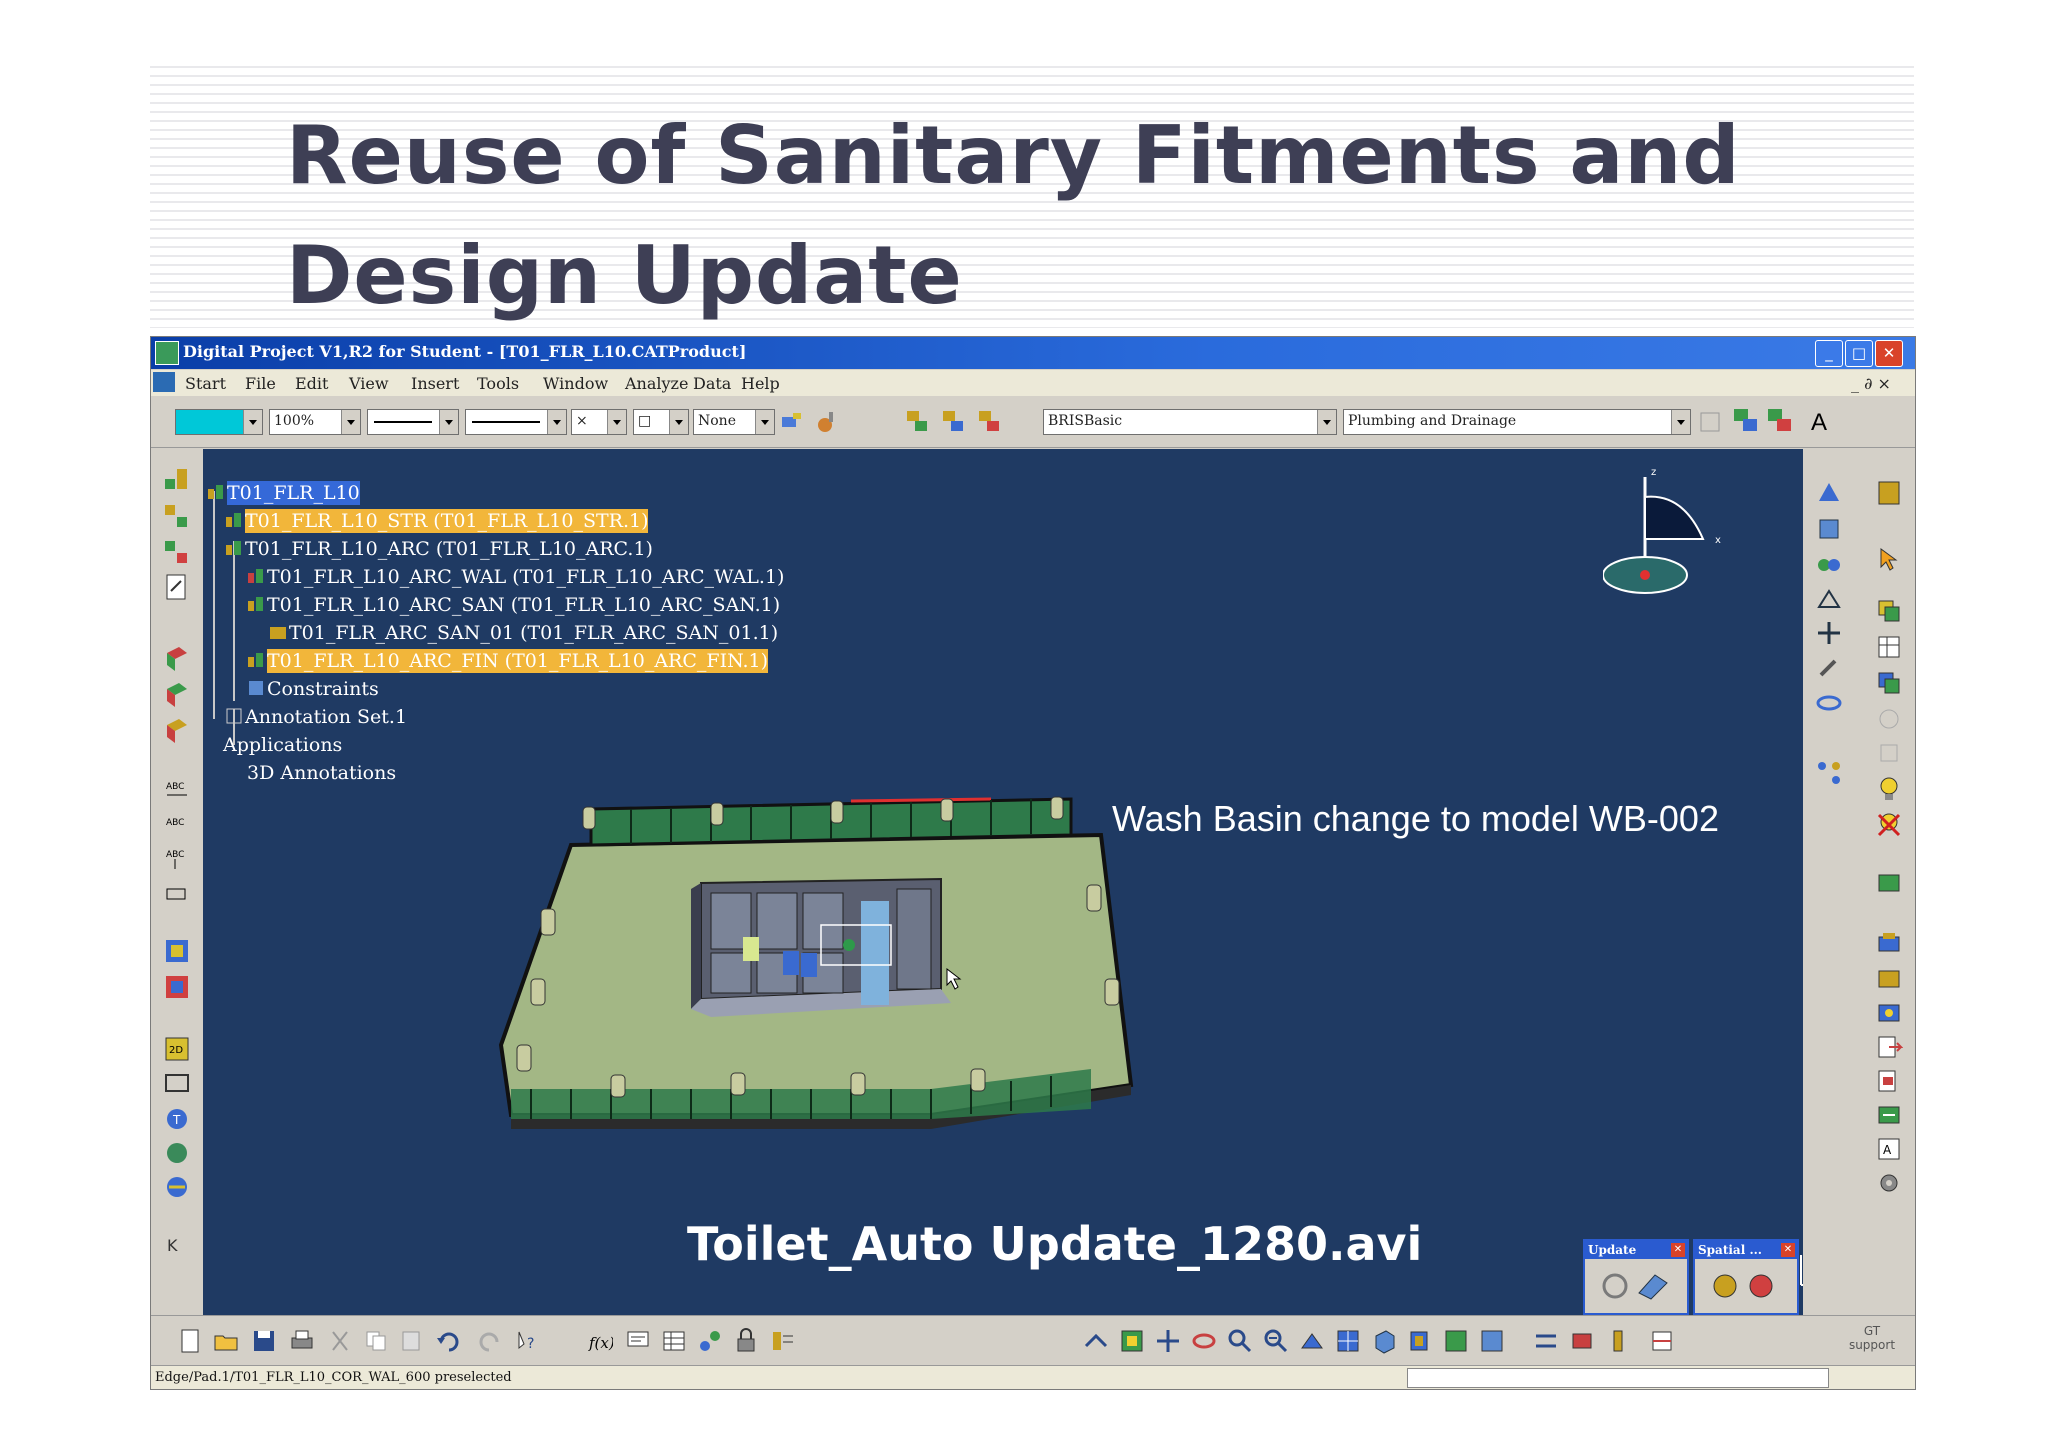 This screenshot has height=1447, width=2048. Describe the element at coordinates (447, 521) in the screenshot. I see `tree-item: T01_FLR_L10_STR (T01_FLR_L10_STR.1)` at that location.